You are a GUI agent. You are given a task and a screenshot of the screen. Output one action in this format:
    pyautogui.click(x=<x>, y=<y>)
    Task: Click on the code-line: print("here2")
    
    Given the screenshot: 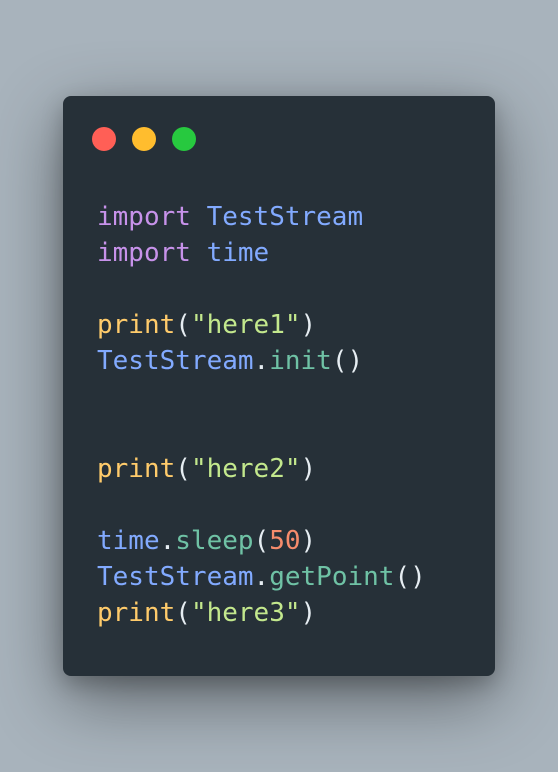 What is the action you would take?
    pyautogui.click(x=261, y=469)
    